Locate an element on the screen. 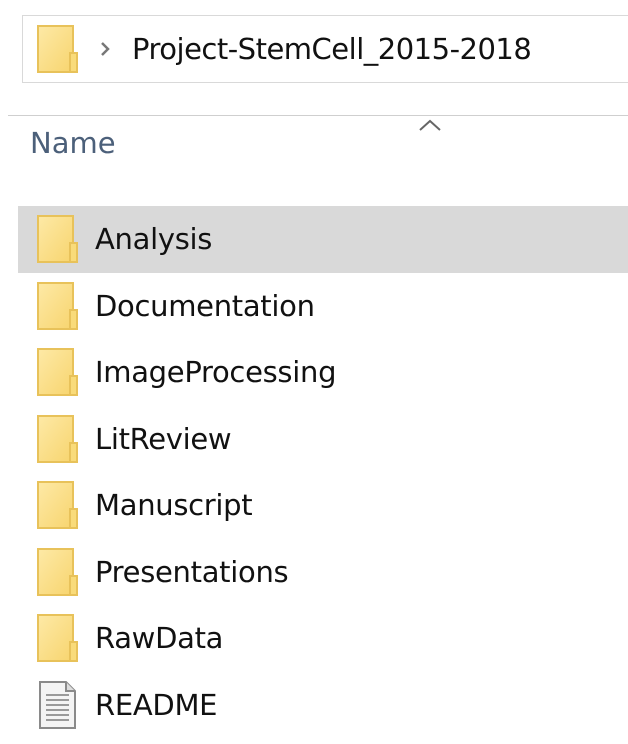 Image resolution: width=628 pixels, height=744 pixels. file-row: ImageProcessing is located at coordinates (323, 372).